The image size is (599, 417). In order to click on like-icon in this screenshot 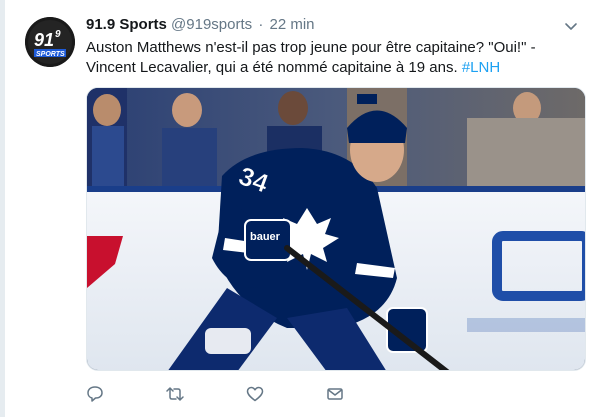, I will do `click(255, 396)`.